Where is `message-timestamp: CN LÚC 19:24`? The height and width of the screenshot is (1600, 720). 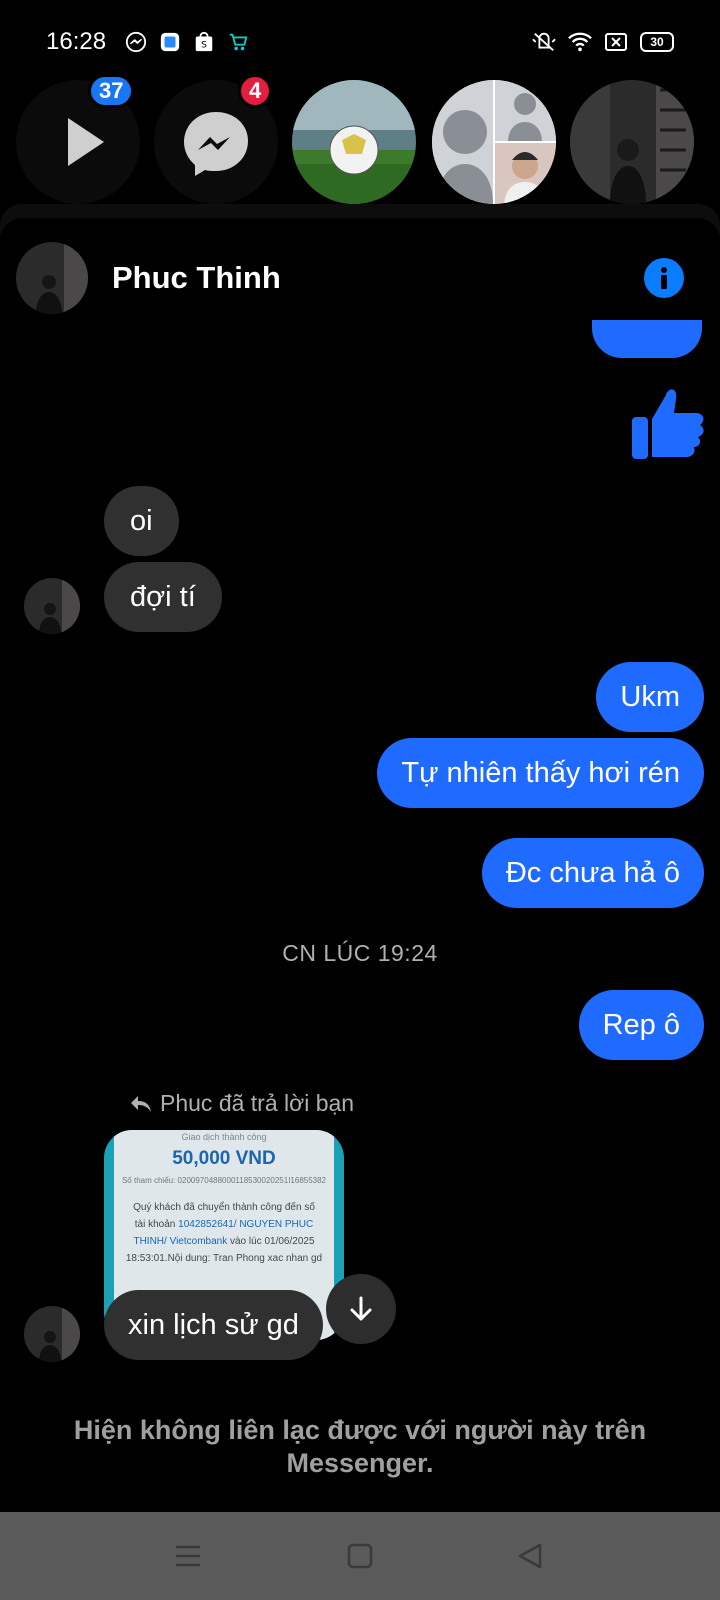 message-timestamp: CN LÚC 19:24 is located at coordinates (360, 953).